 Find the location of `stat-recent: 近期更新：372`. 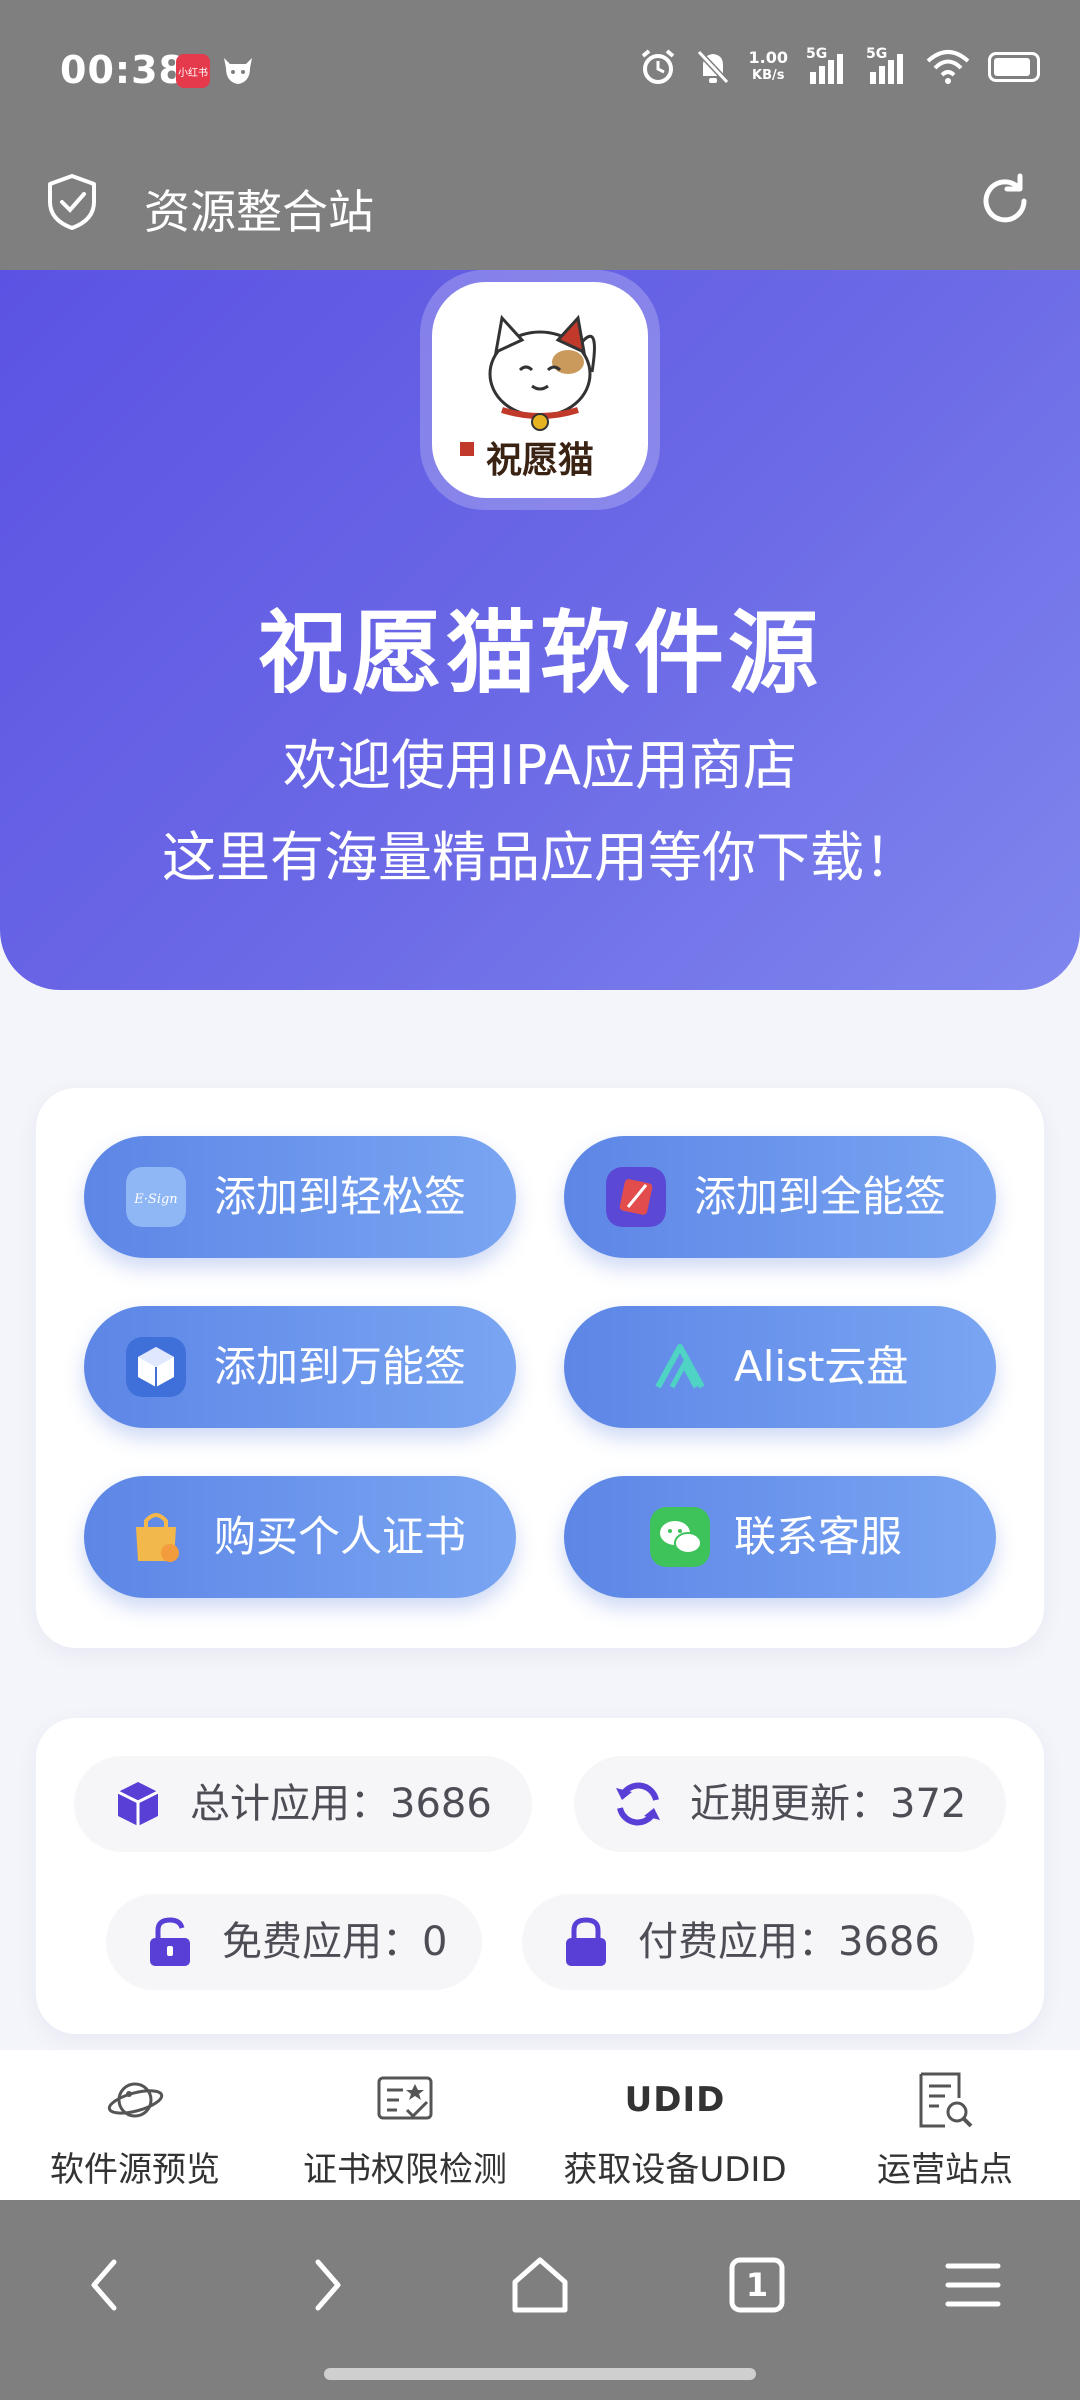

stat-recent: 近期更新：372 is located at coordinates (790, 1804).